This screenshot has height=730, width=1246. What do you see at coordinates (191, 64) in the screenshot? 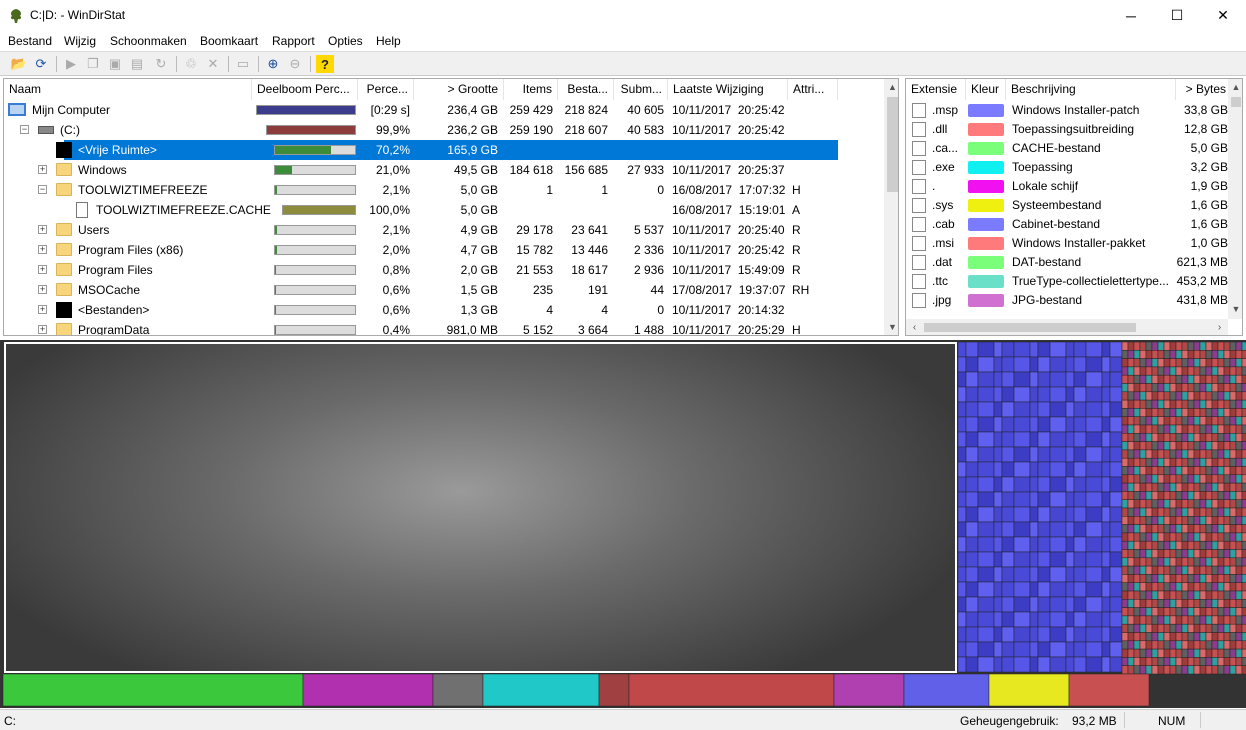
I see `recycle-icon: ♲` at bounding box center [191, 64].